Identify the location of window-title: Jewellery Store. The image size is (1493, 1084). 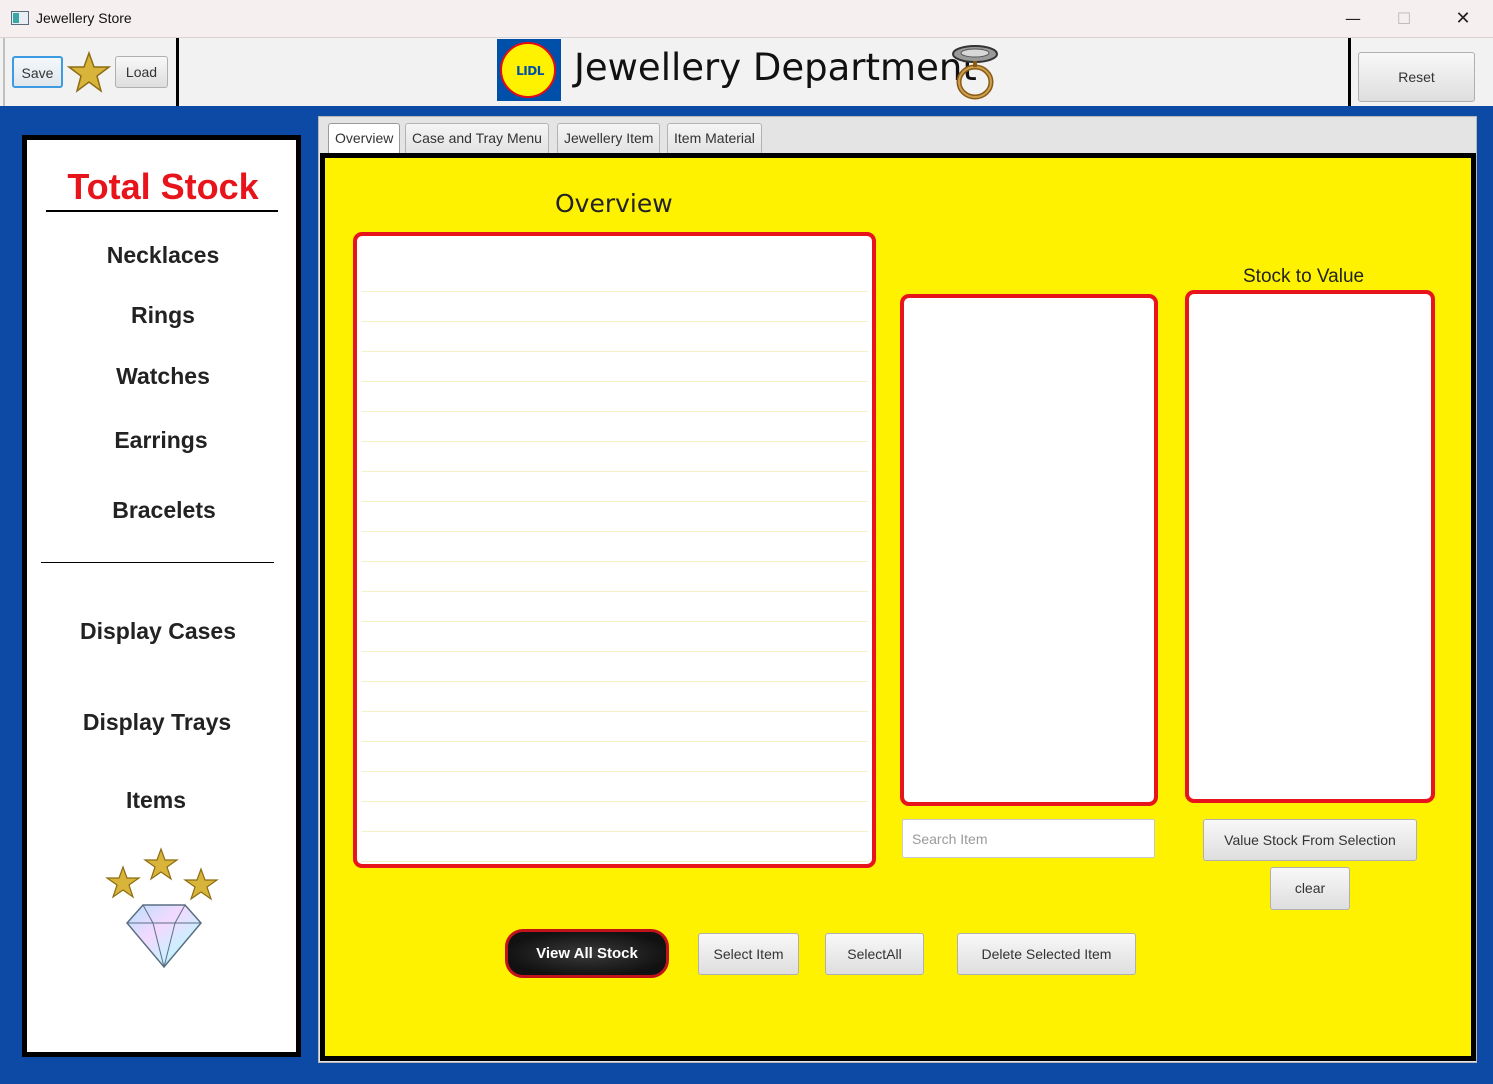
(84, 18).